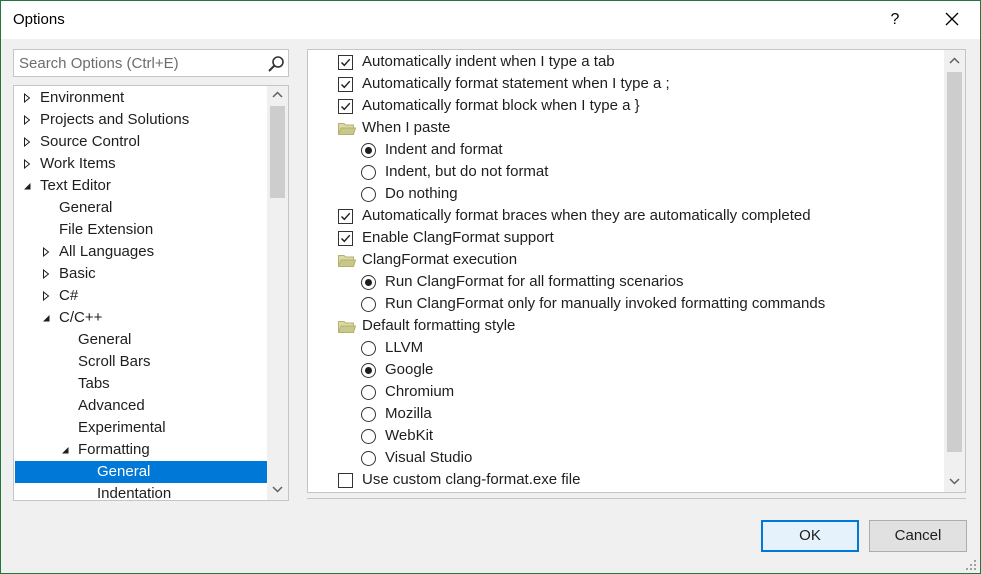  What do you see at coordinates (408, 413) in the screenshot?
I see `option-label: Mozilla` at bounding box center [408, 413].